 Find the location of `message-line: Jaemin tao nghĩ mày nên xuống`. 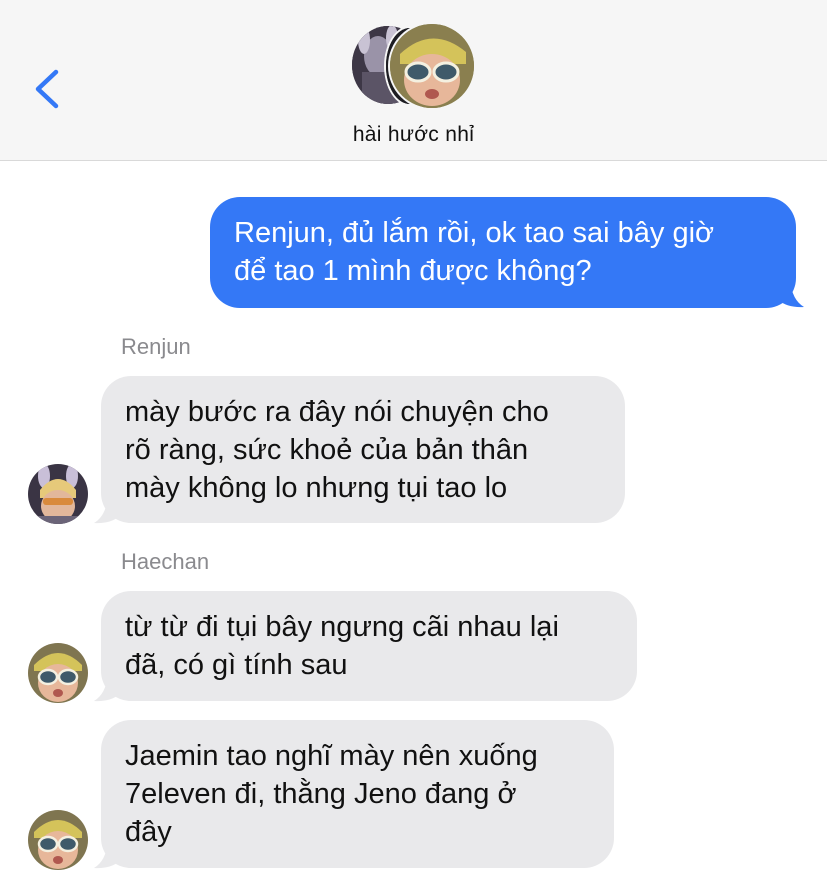

message-line: Jaemin tao nghĩ mày nên xuống is located at coordinates (331, 756).